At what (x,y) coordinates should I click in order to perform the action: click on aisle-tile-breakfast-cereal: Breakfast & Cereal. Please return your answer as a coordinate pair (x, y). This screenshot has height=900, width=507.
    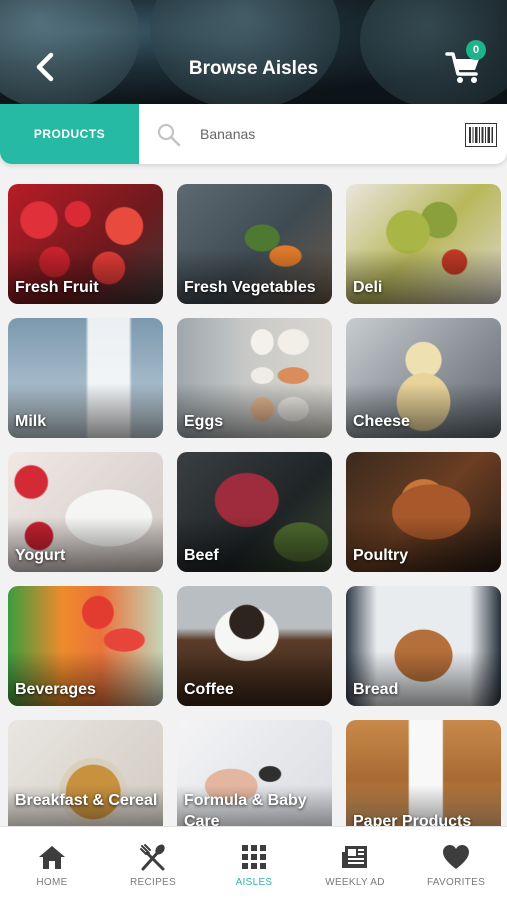
    Looking at the image, I should click on (85, 773).